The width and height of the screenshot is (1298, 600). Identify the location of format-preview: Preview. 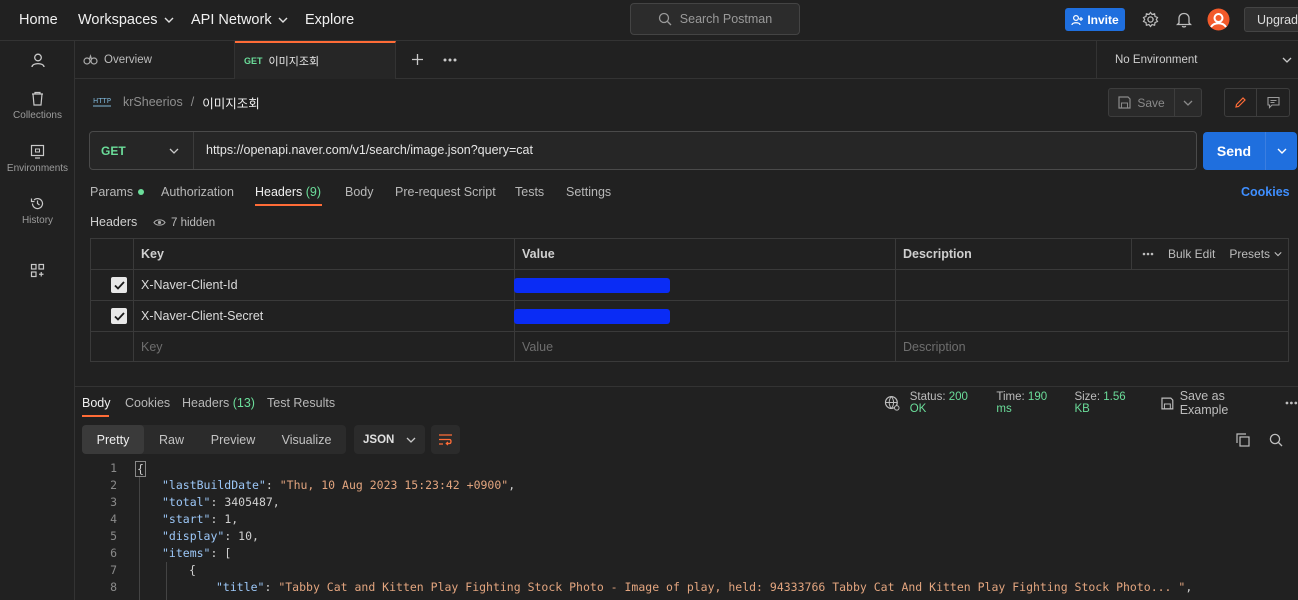
(233, 439).